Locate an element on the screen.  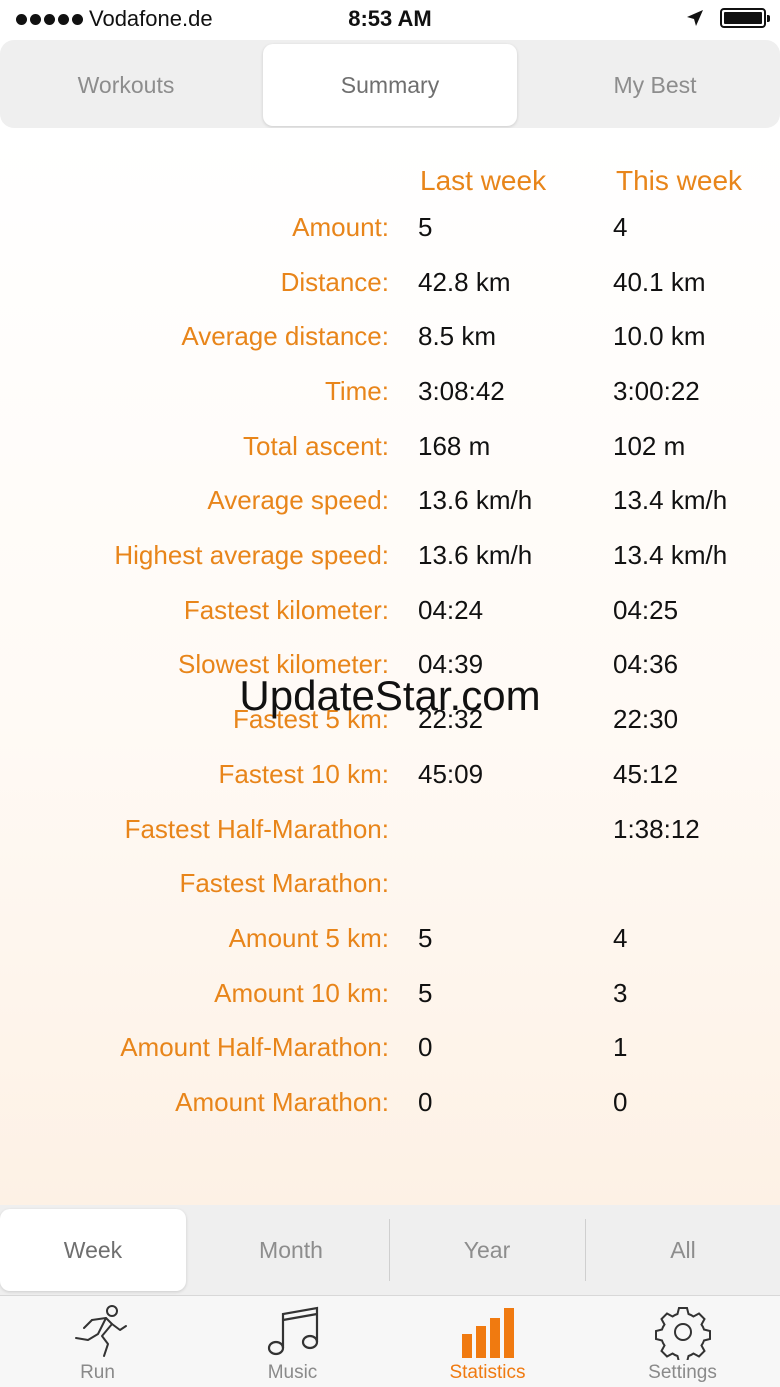
status-right is located at coordinates (728, 18).